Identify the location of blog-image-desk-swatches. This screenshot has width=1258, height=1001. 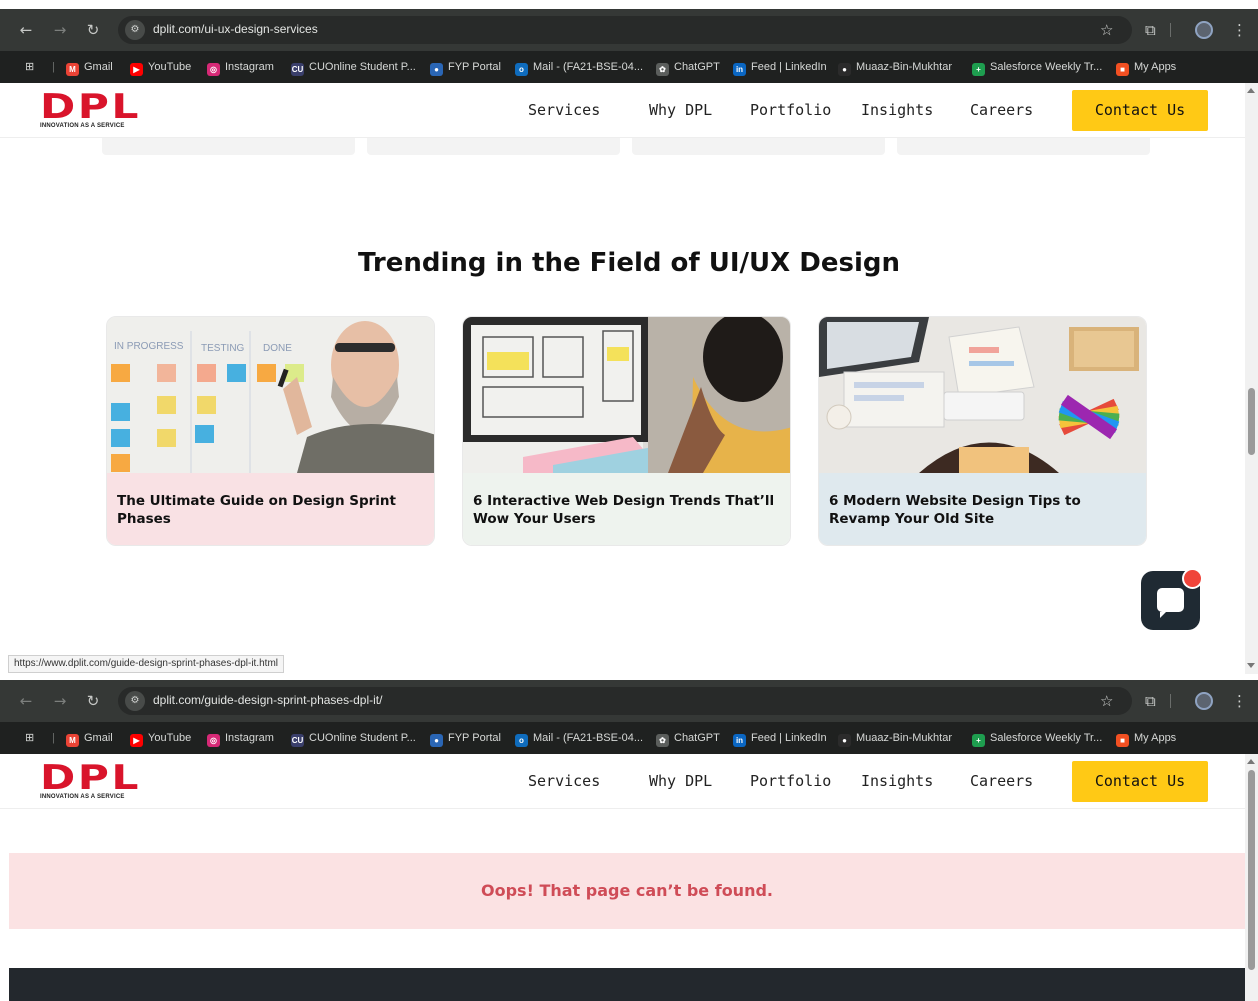
(982, 395).